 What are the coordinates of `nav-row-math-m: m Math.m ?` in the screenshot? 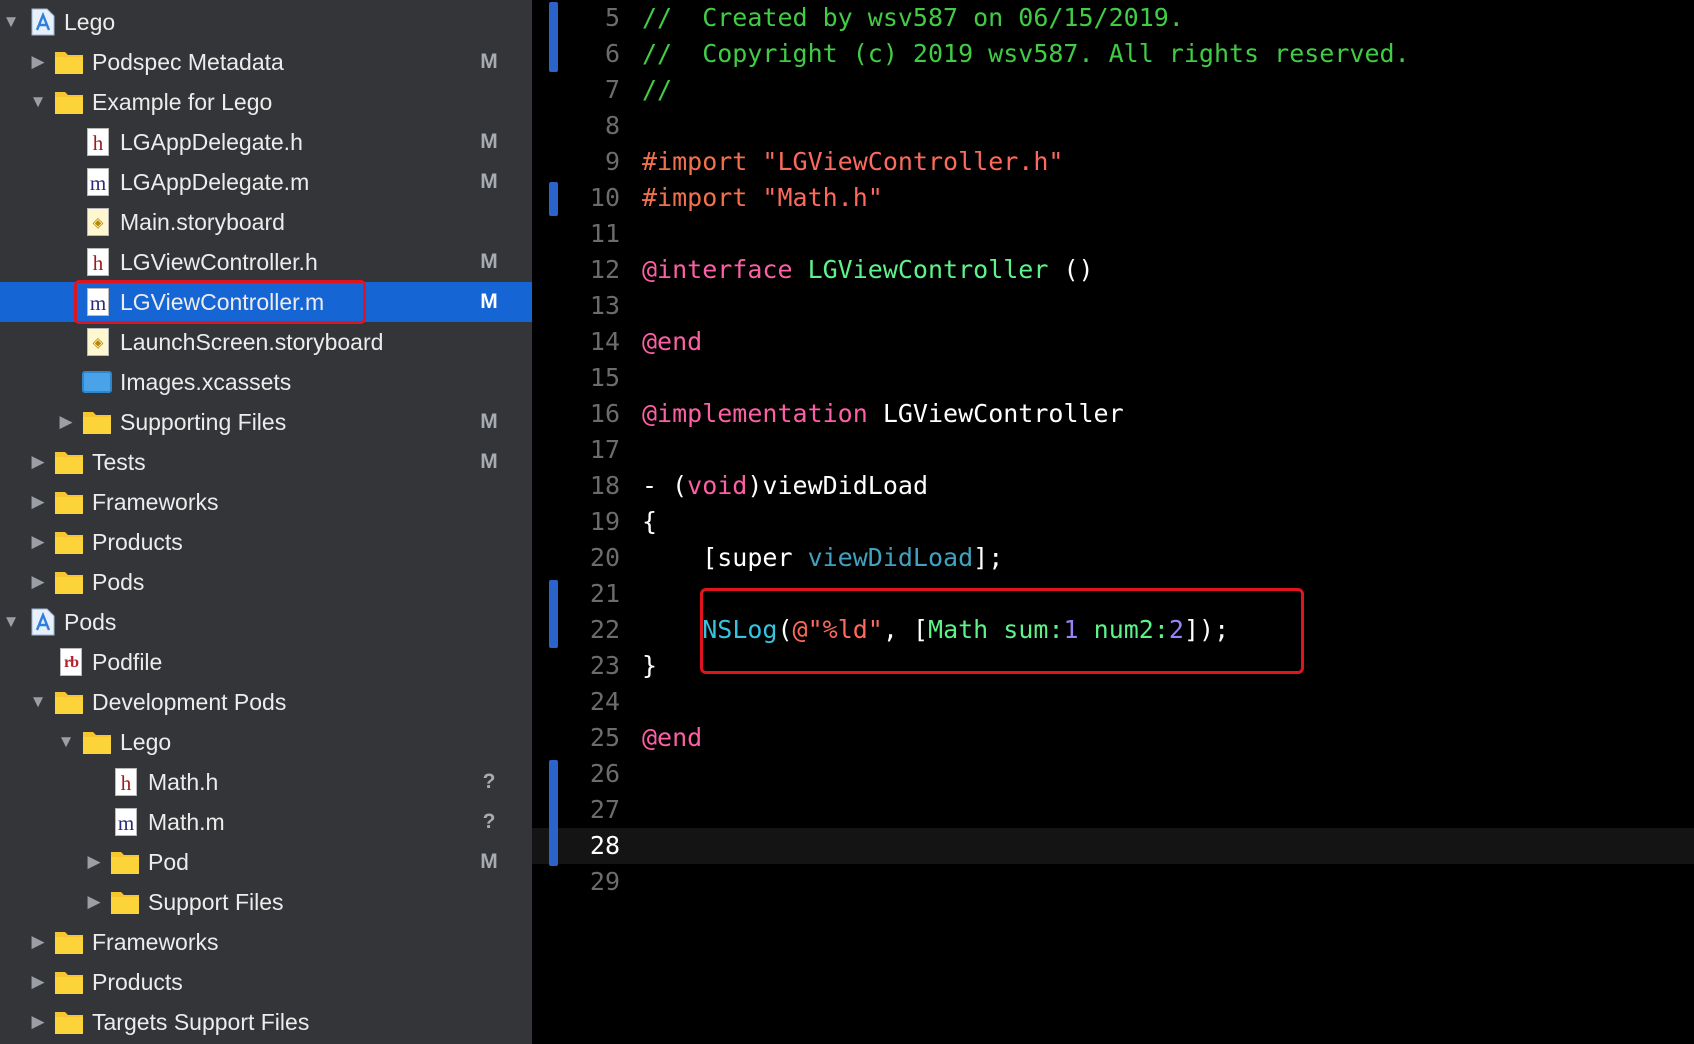 It's located at (266, 822).